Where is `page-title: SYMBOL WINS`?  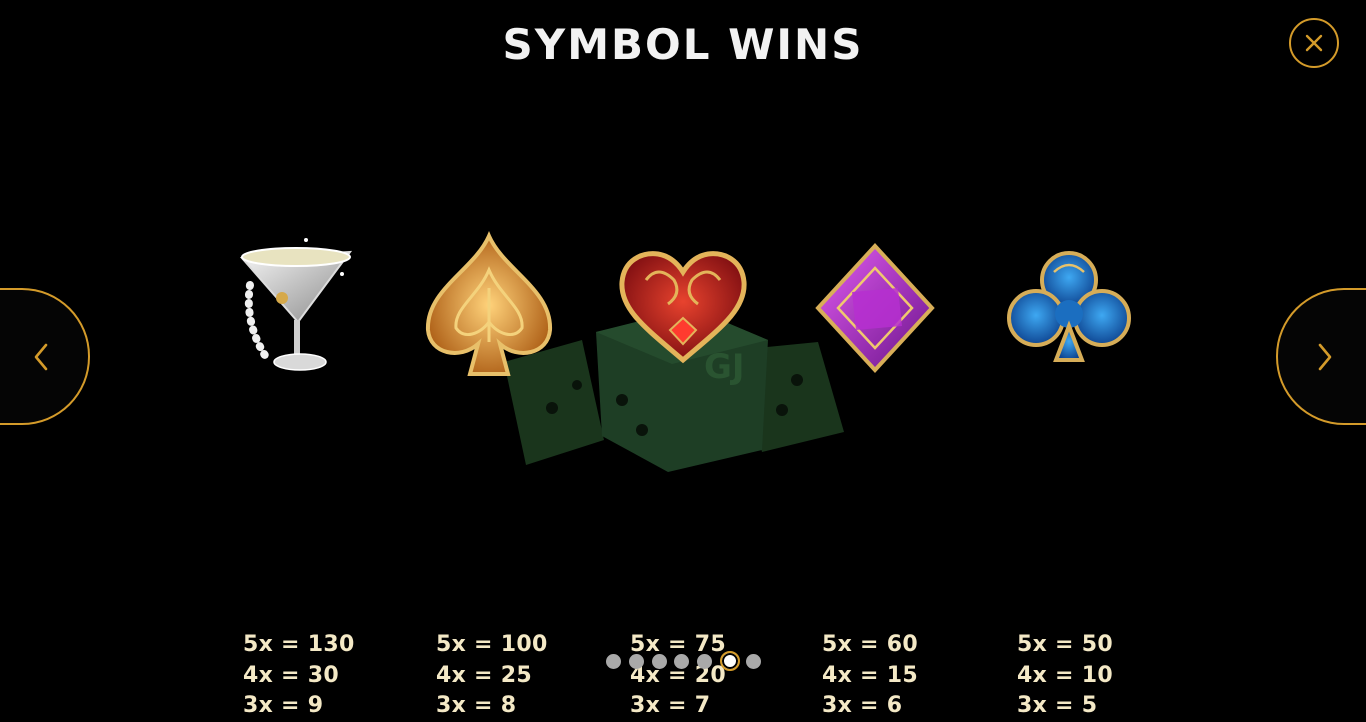 page-title: SYMBOL WINS is located at coordinates (683, 44).